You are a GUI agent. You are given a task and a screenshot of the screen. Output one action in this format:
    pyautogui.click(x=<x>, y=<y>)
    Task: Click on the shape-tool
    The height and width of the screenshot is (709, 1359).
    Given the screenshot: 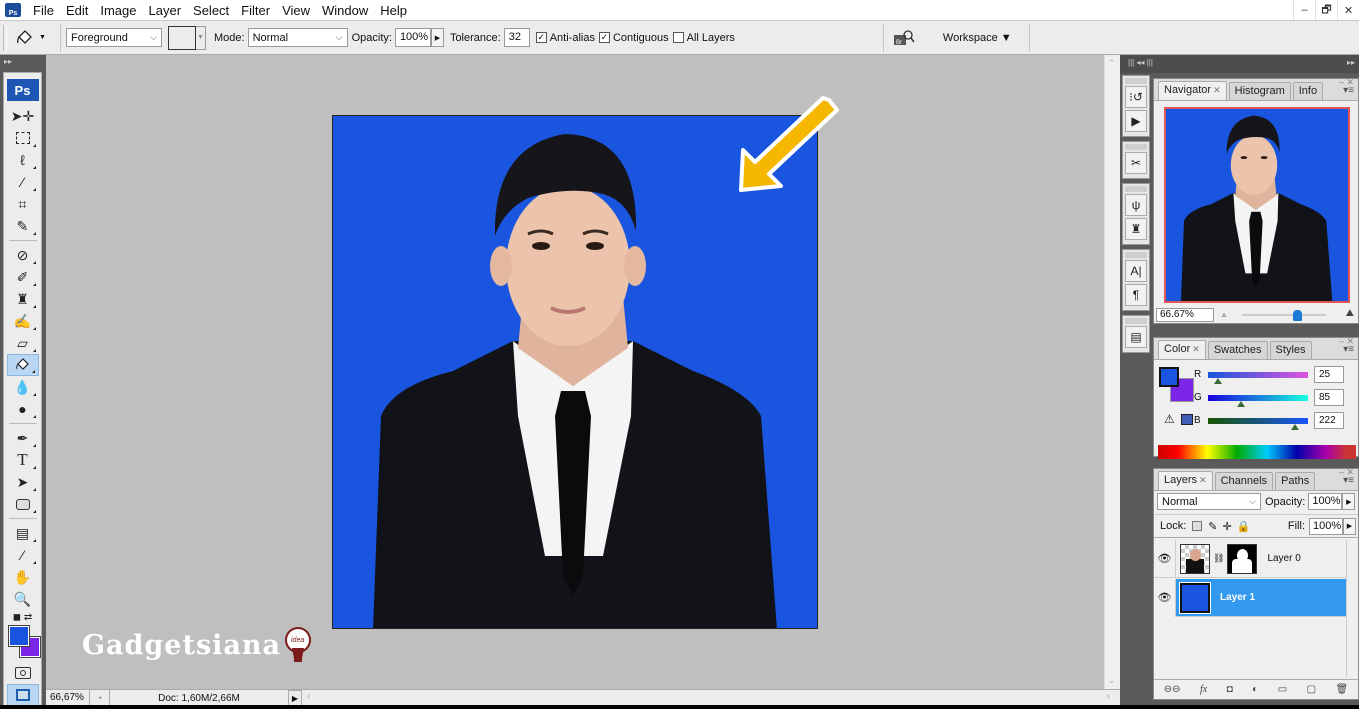 What is the action you would take?
    pyautogui.click(x=23, y=504)
    